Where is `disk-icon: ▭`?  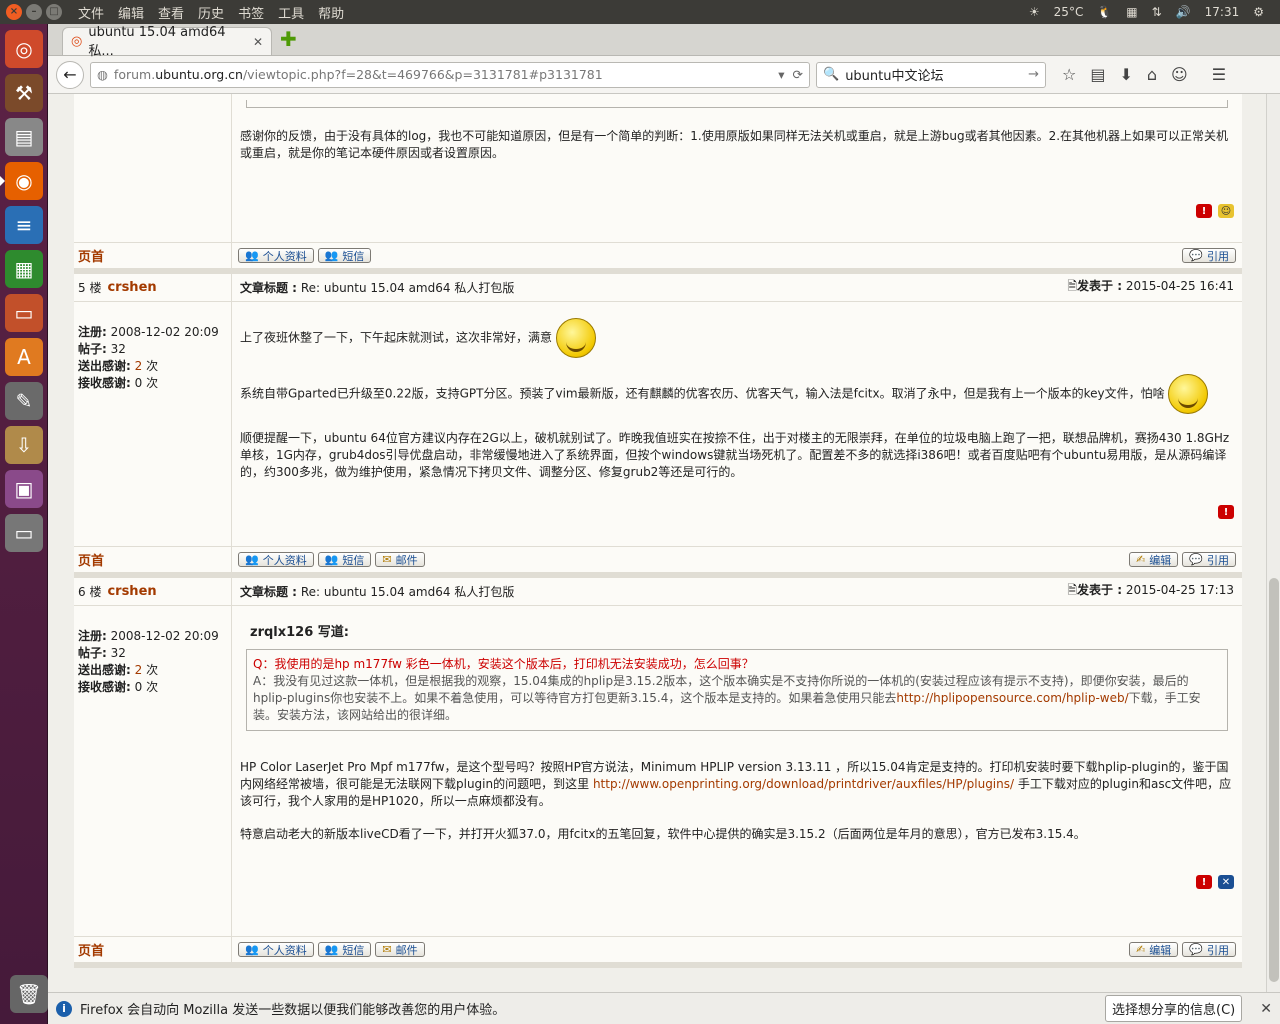 disk-icon: ▭ is located at coordinates (24, 533).